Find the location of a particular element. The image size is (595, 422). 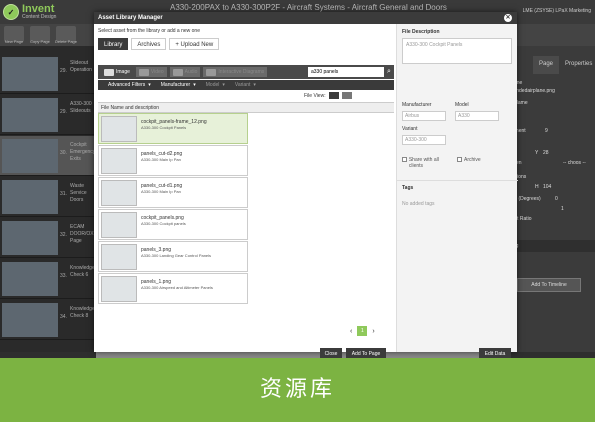

archive-checkbox: Archive is located at coordinates (469, 160).